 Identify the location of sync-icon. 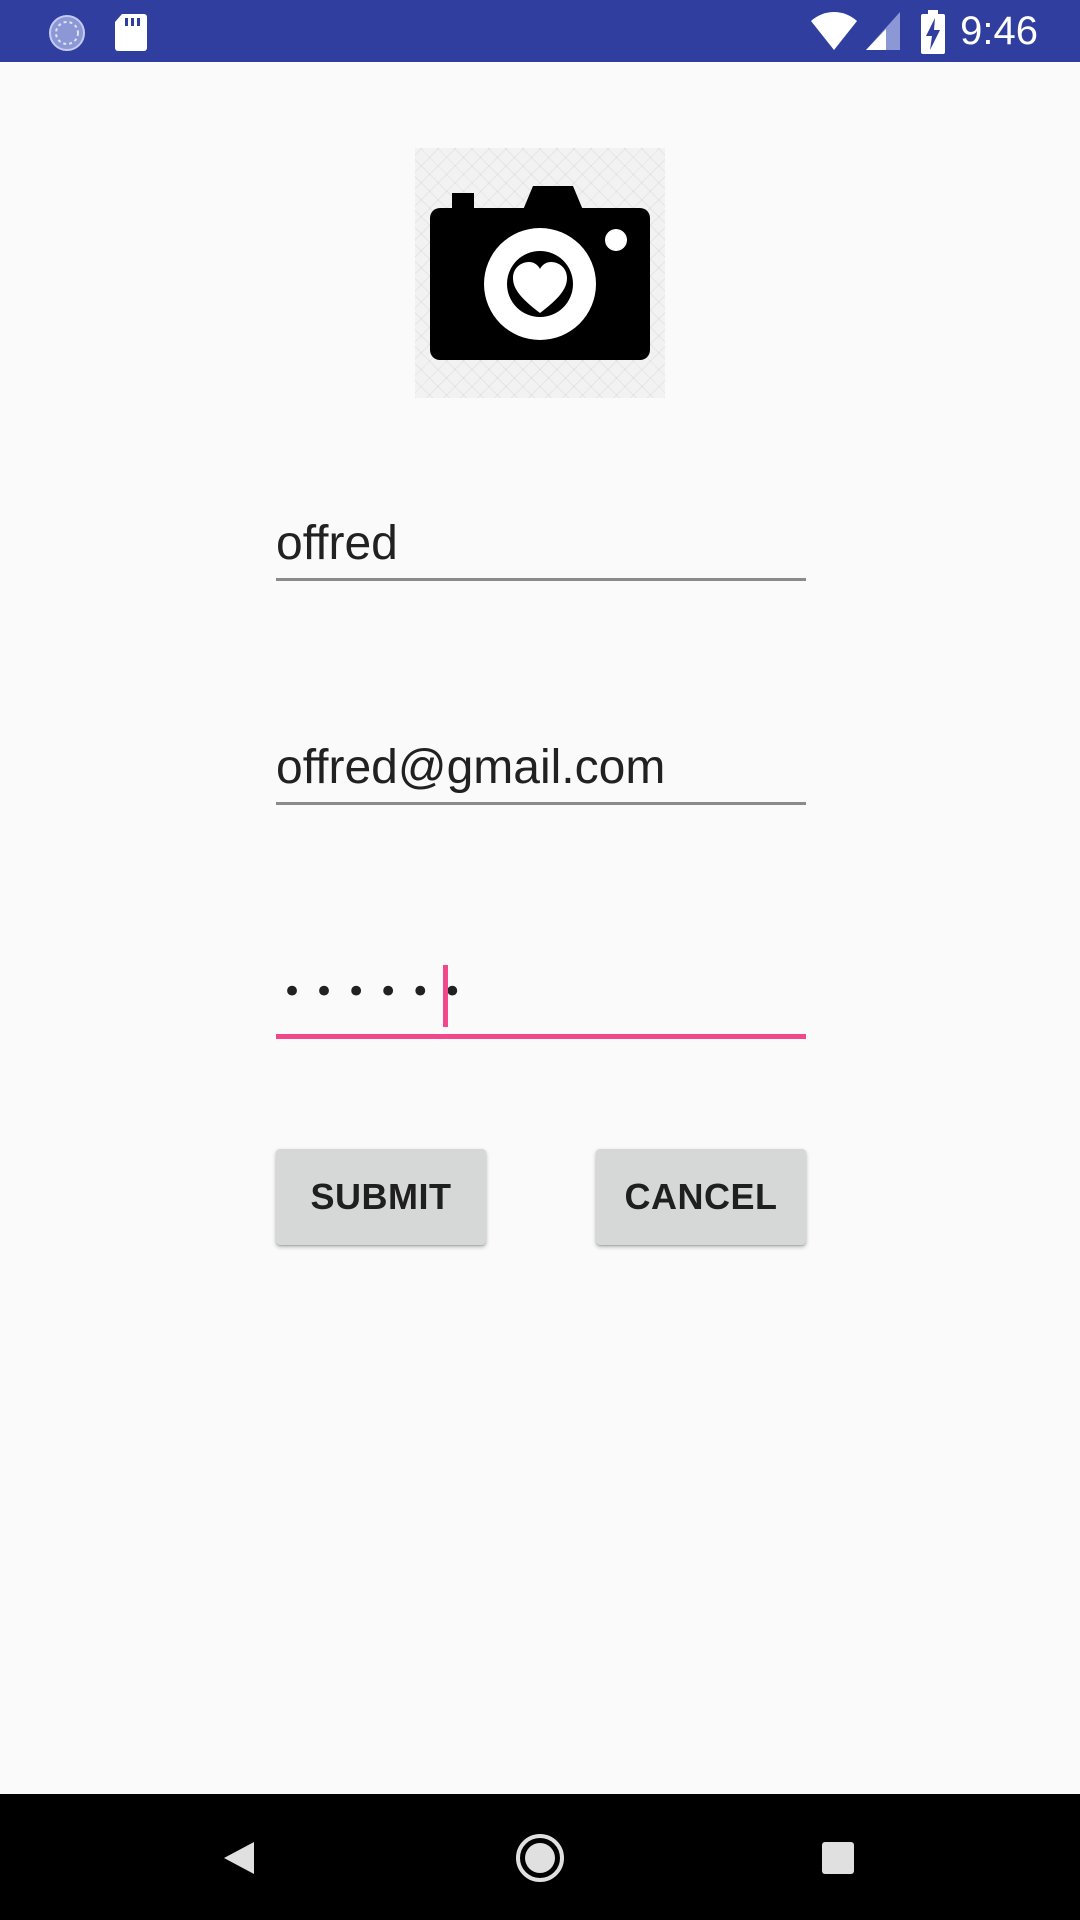
(67, 35).